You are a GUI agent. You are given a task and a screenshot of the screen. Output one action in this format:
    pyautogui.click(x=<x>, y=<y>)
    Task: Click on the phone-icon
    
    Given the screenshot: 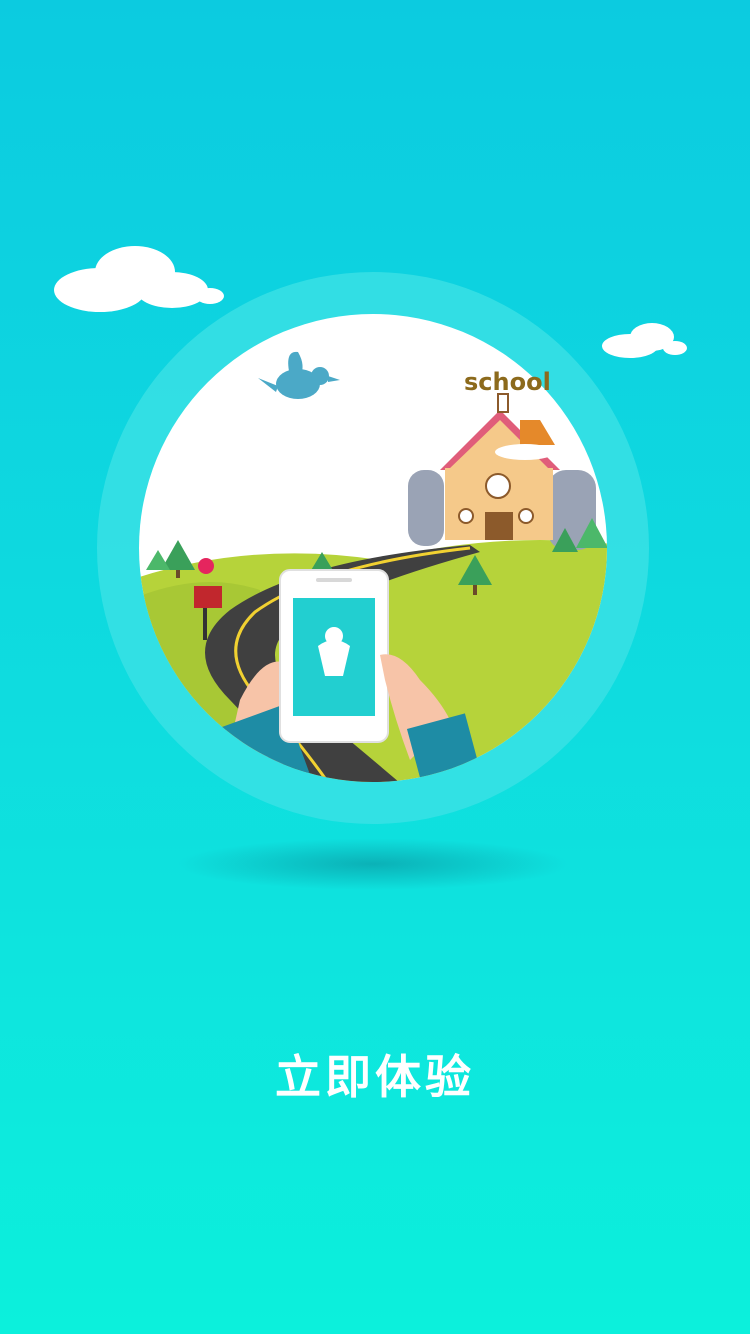 What is the action you would take?
    pyautogui.click(x=334, y=656)
    